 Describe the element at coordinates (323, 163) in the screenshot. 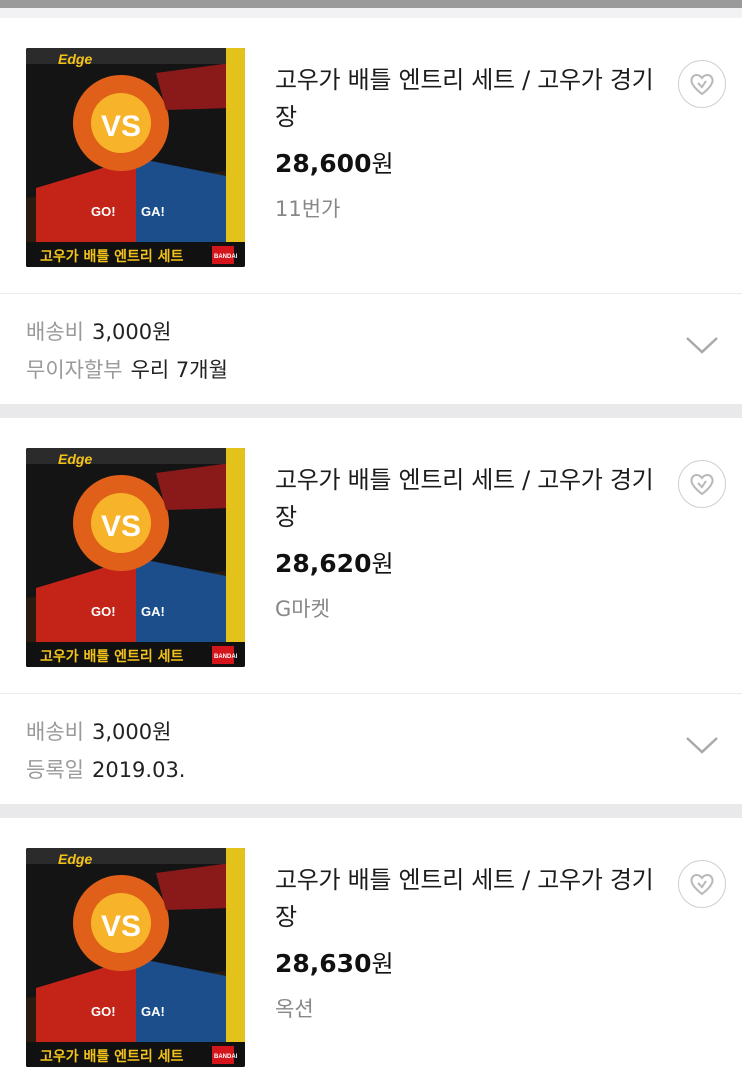

I see `price-value: 28,600` at that location.